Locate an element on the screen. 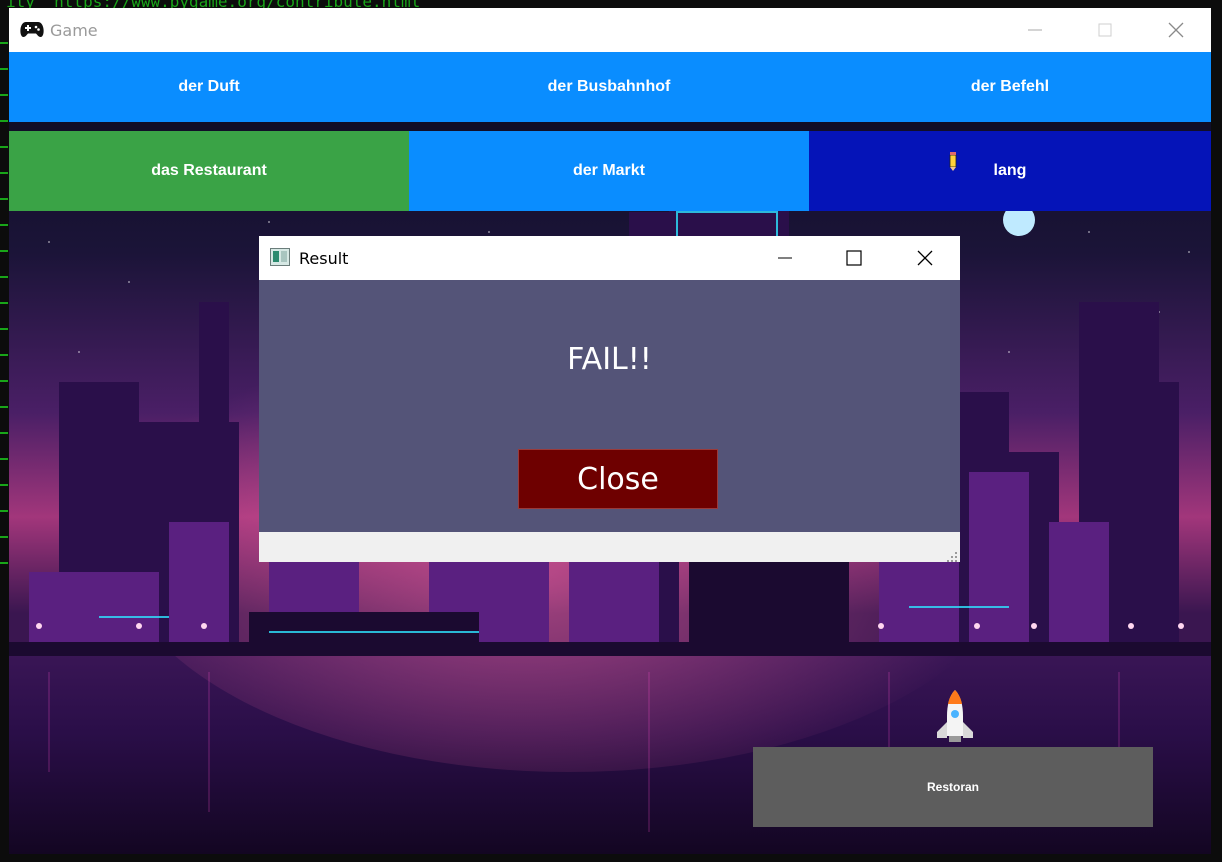 The width and height of the screenshot is (1222, 862). close-window-button is located at coordinates (1176, 30).